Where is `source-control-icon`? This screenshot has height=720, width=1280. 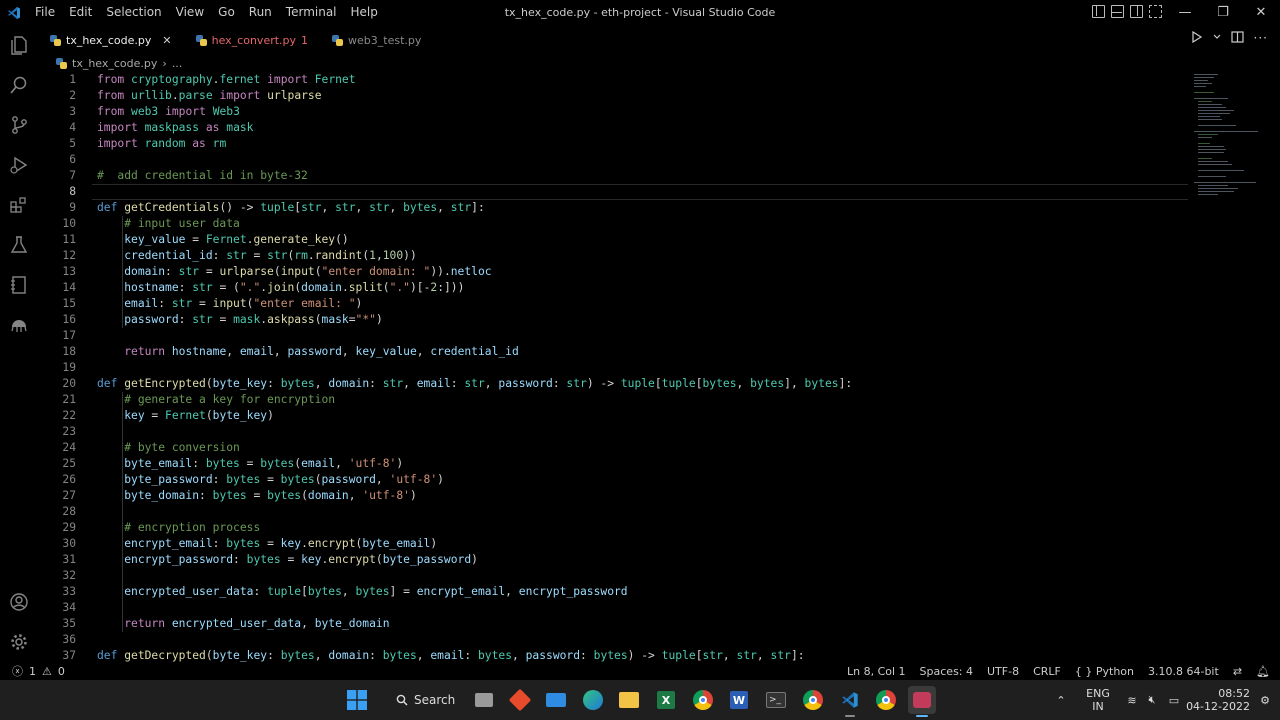 source-control-icon is located at coordinates (19, 125).